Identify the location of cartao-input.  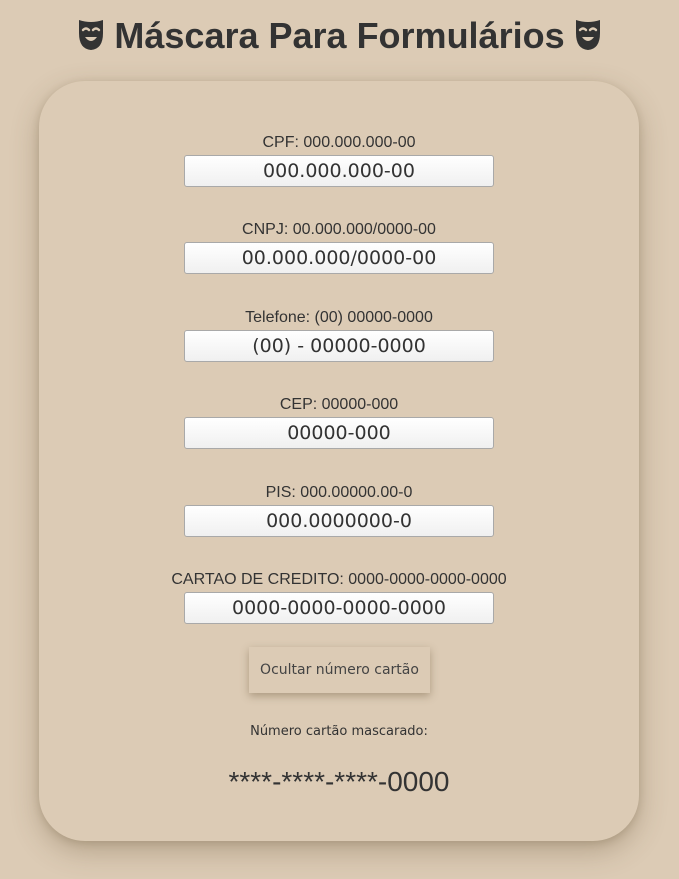
(339, 608).